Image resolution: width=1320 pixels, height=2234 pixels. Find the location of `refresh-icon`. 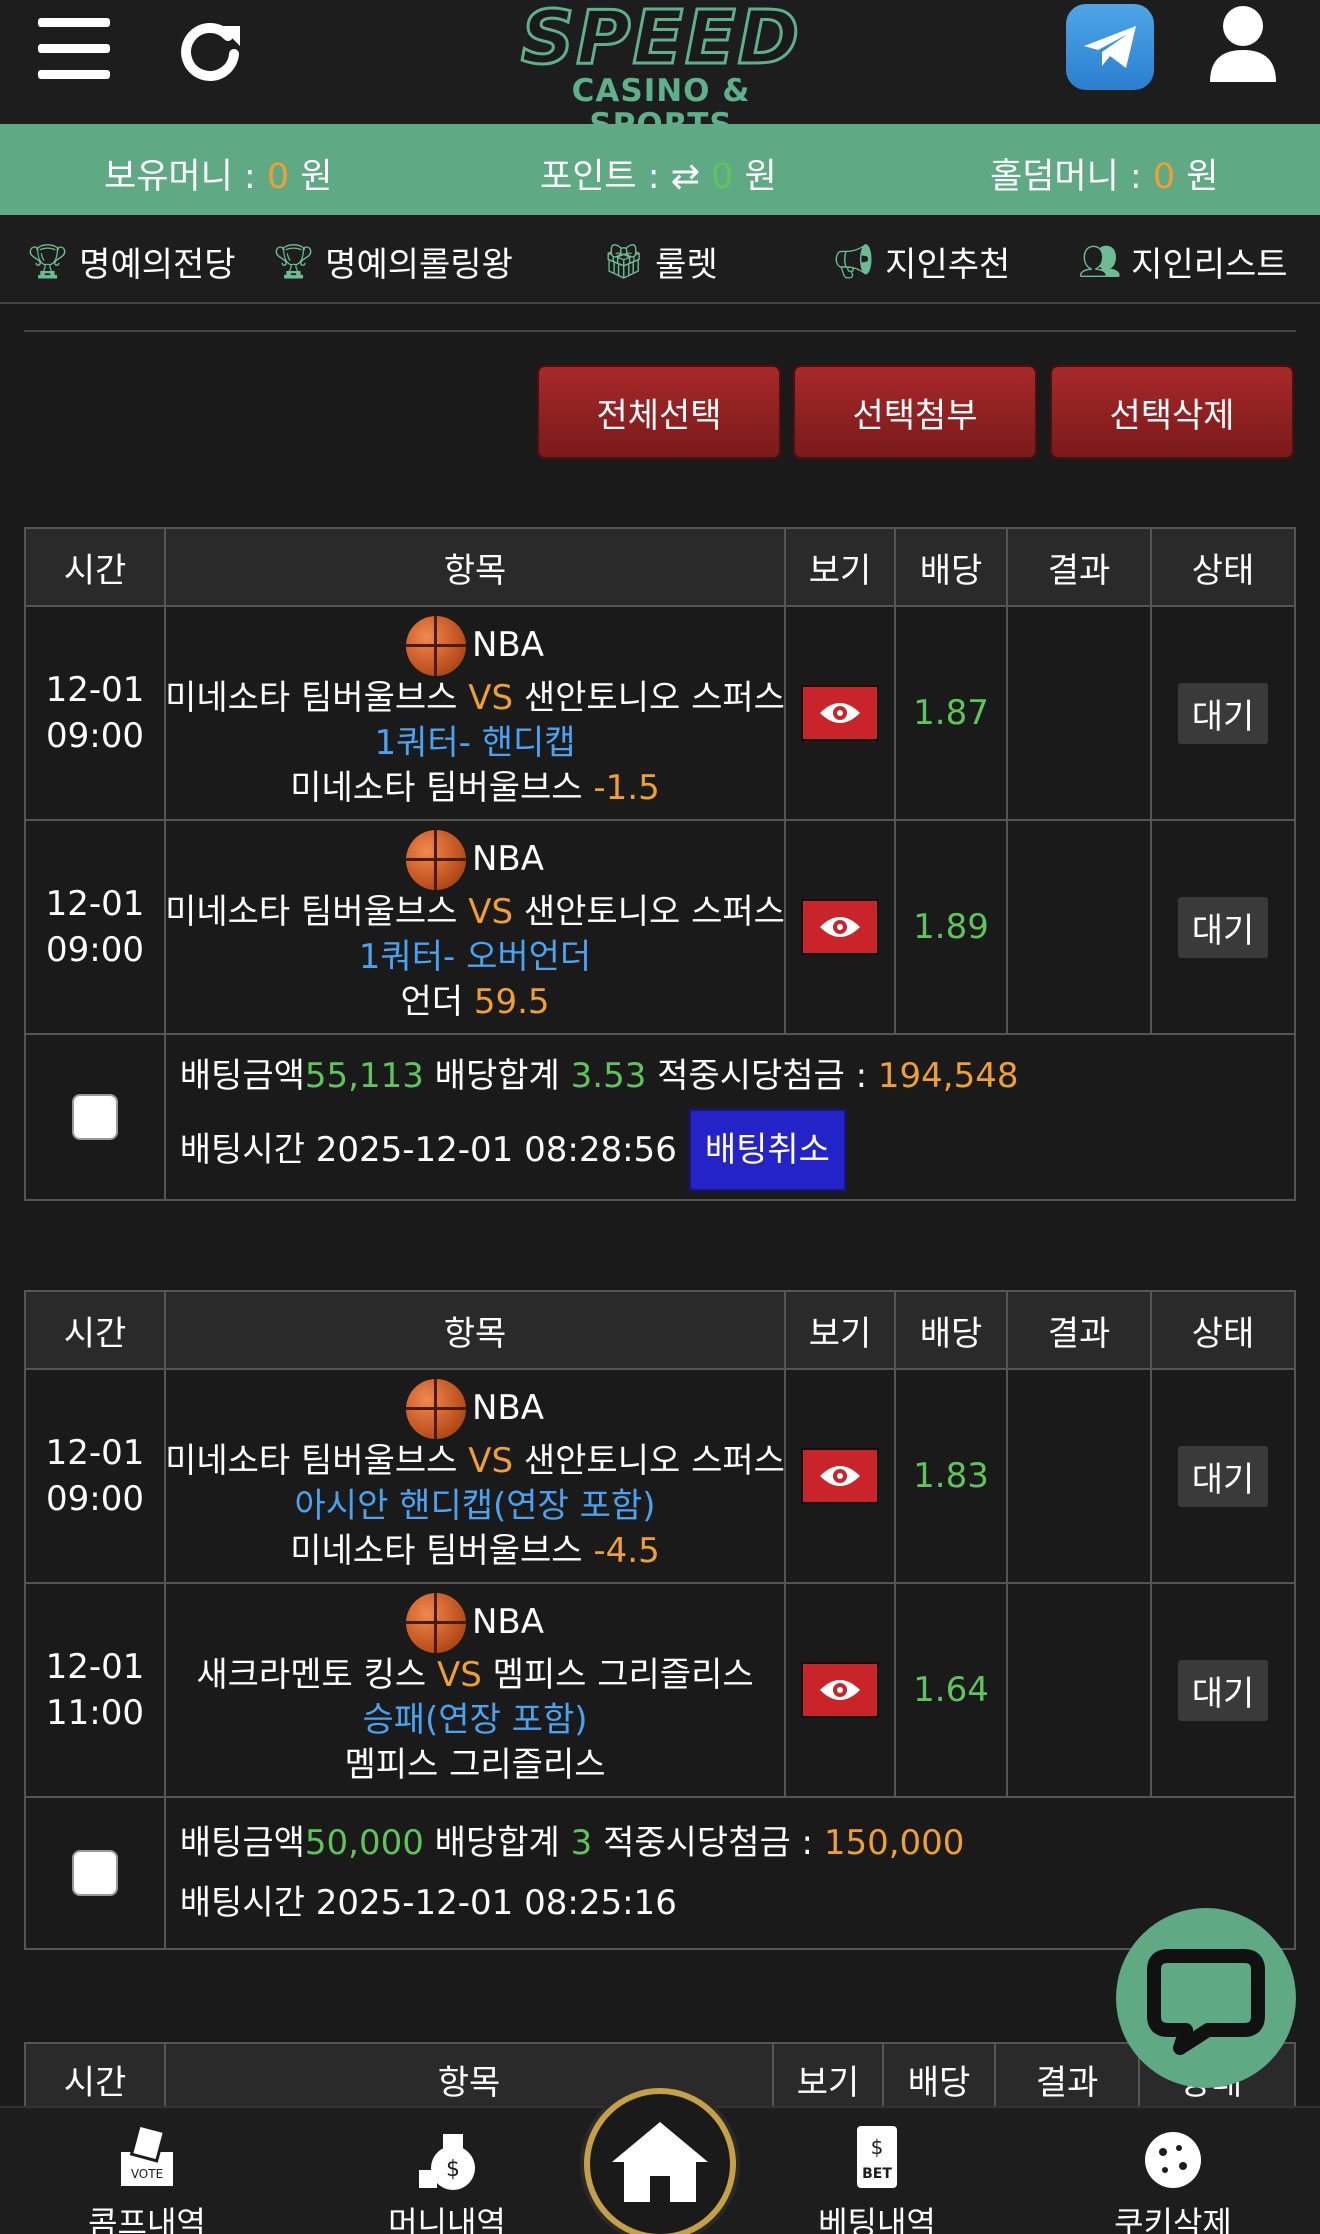

refresh-icon is located at coordinates (210, 50).